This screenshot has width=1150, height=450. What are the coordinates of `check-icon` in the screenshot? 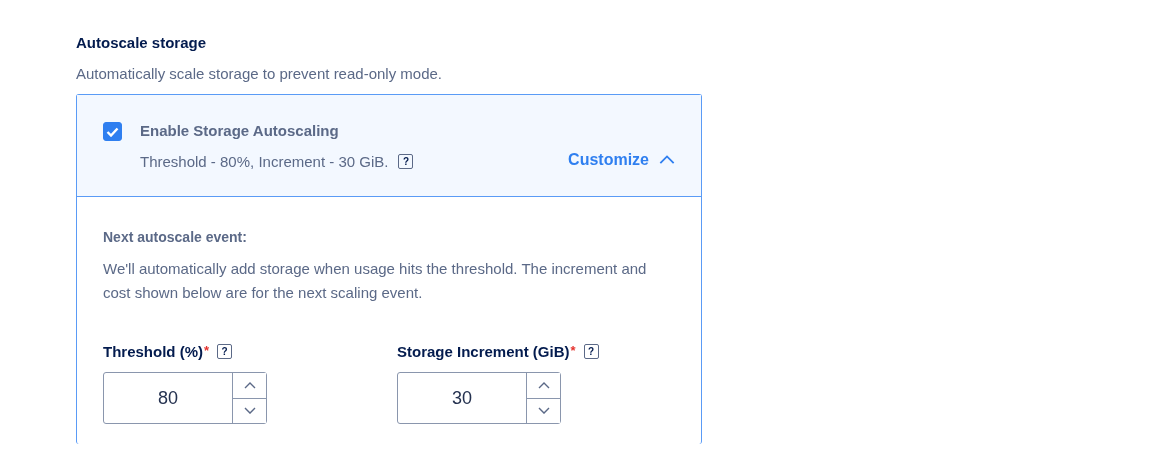 It's located at (112, 131).